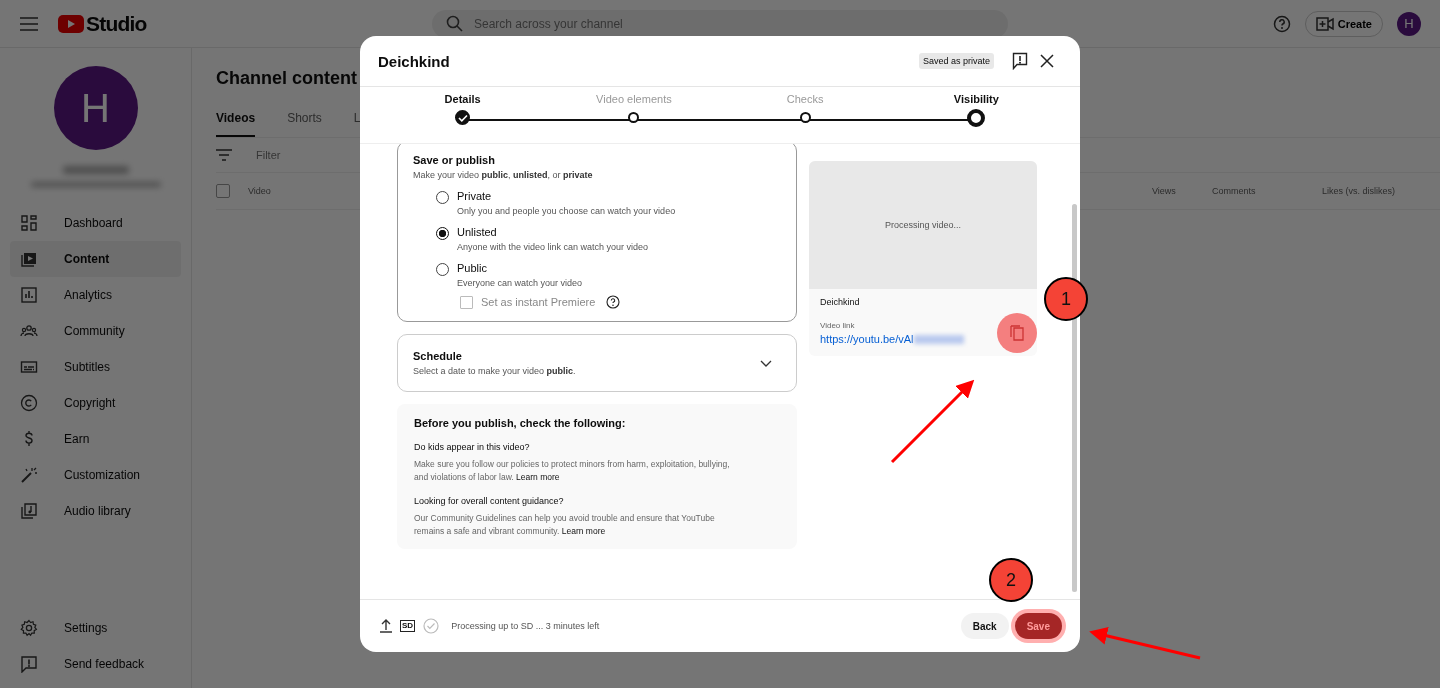 The height and width of the screenshot is (688, 1440). Describe the element at coordinates (984, 626) in the screenshot. I see `back-button: Back` at that location.